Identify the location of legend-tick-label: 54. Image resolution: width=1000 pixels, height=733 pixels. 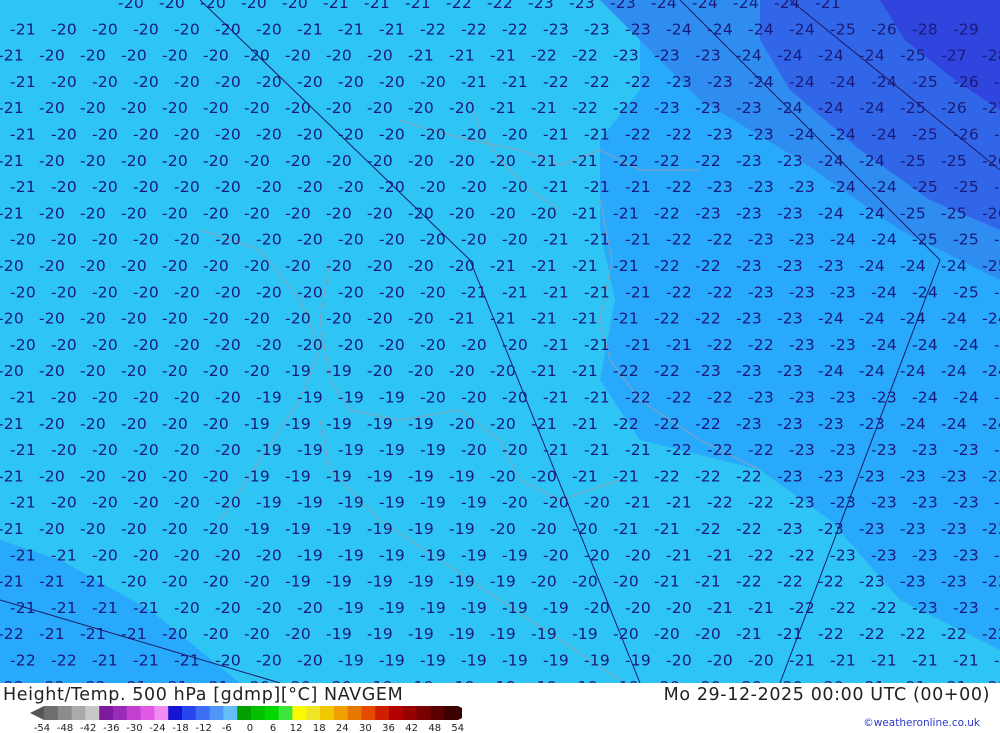
(457, 728).